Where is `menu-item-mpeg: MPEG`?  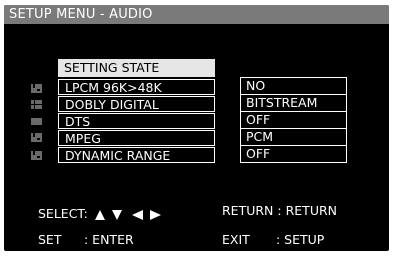
menu-item-mpeg: MPEG is located at coordinates (136, 138).